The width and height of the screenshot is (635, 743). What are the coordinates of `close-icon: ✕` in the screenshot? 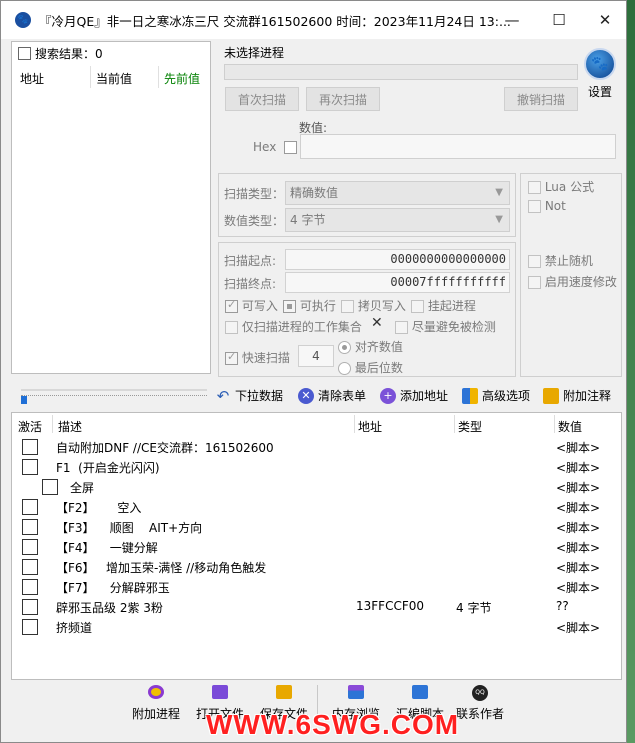 It's located at (377, 323).